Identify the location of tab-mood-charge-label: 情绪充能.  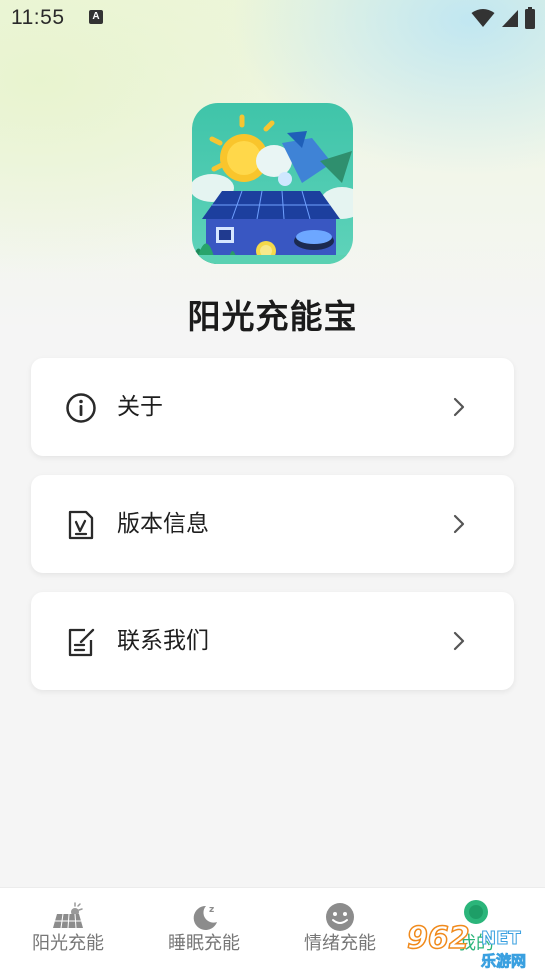
(340, 943).